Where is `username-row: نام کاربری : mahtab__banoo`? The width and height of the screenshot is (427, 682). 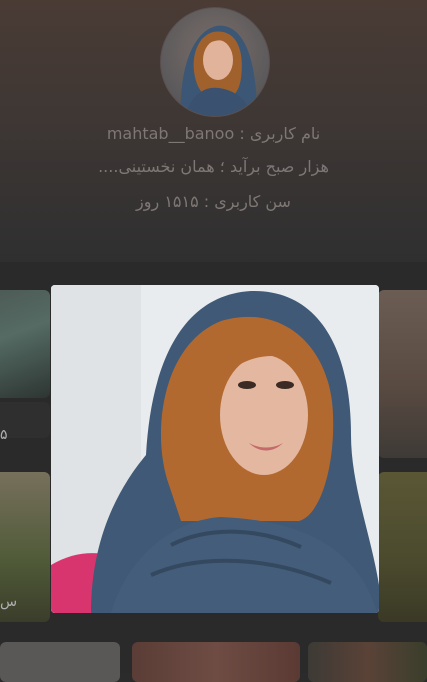 username-row: نام کاربری : mahtab__banoo is located at coordinates (213, 133).